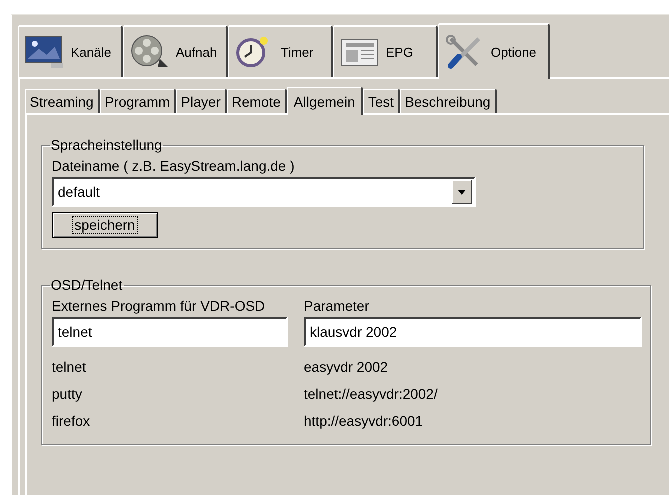  What do you see at coordinates (62, 101) in the screenshot?
I see `sub-tab: Streaming` at bounding box center [62, 101].